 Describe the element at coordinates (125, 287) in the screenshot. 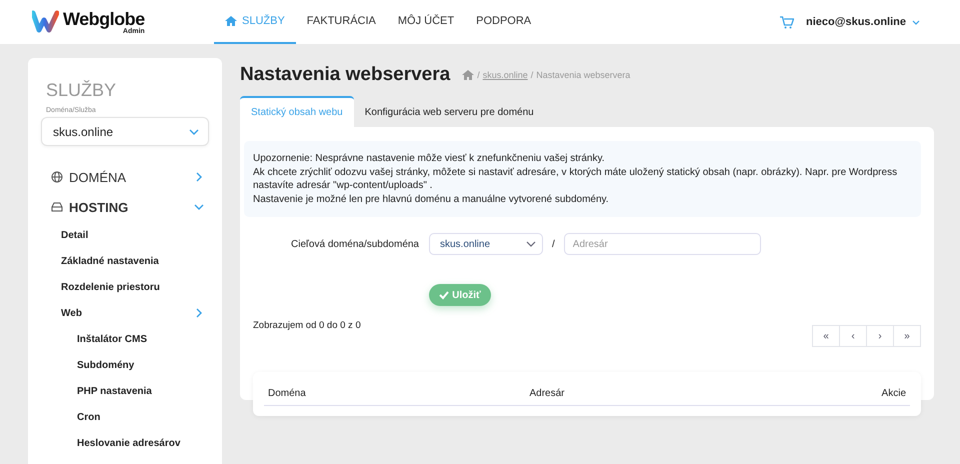

I see `menu-item: Rozdelenie priestoru` at that location.